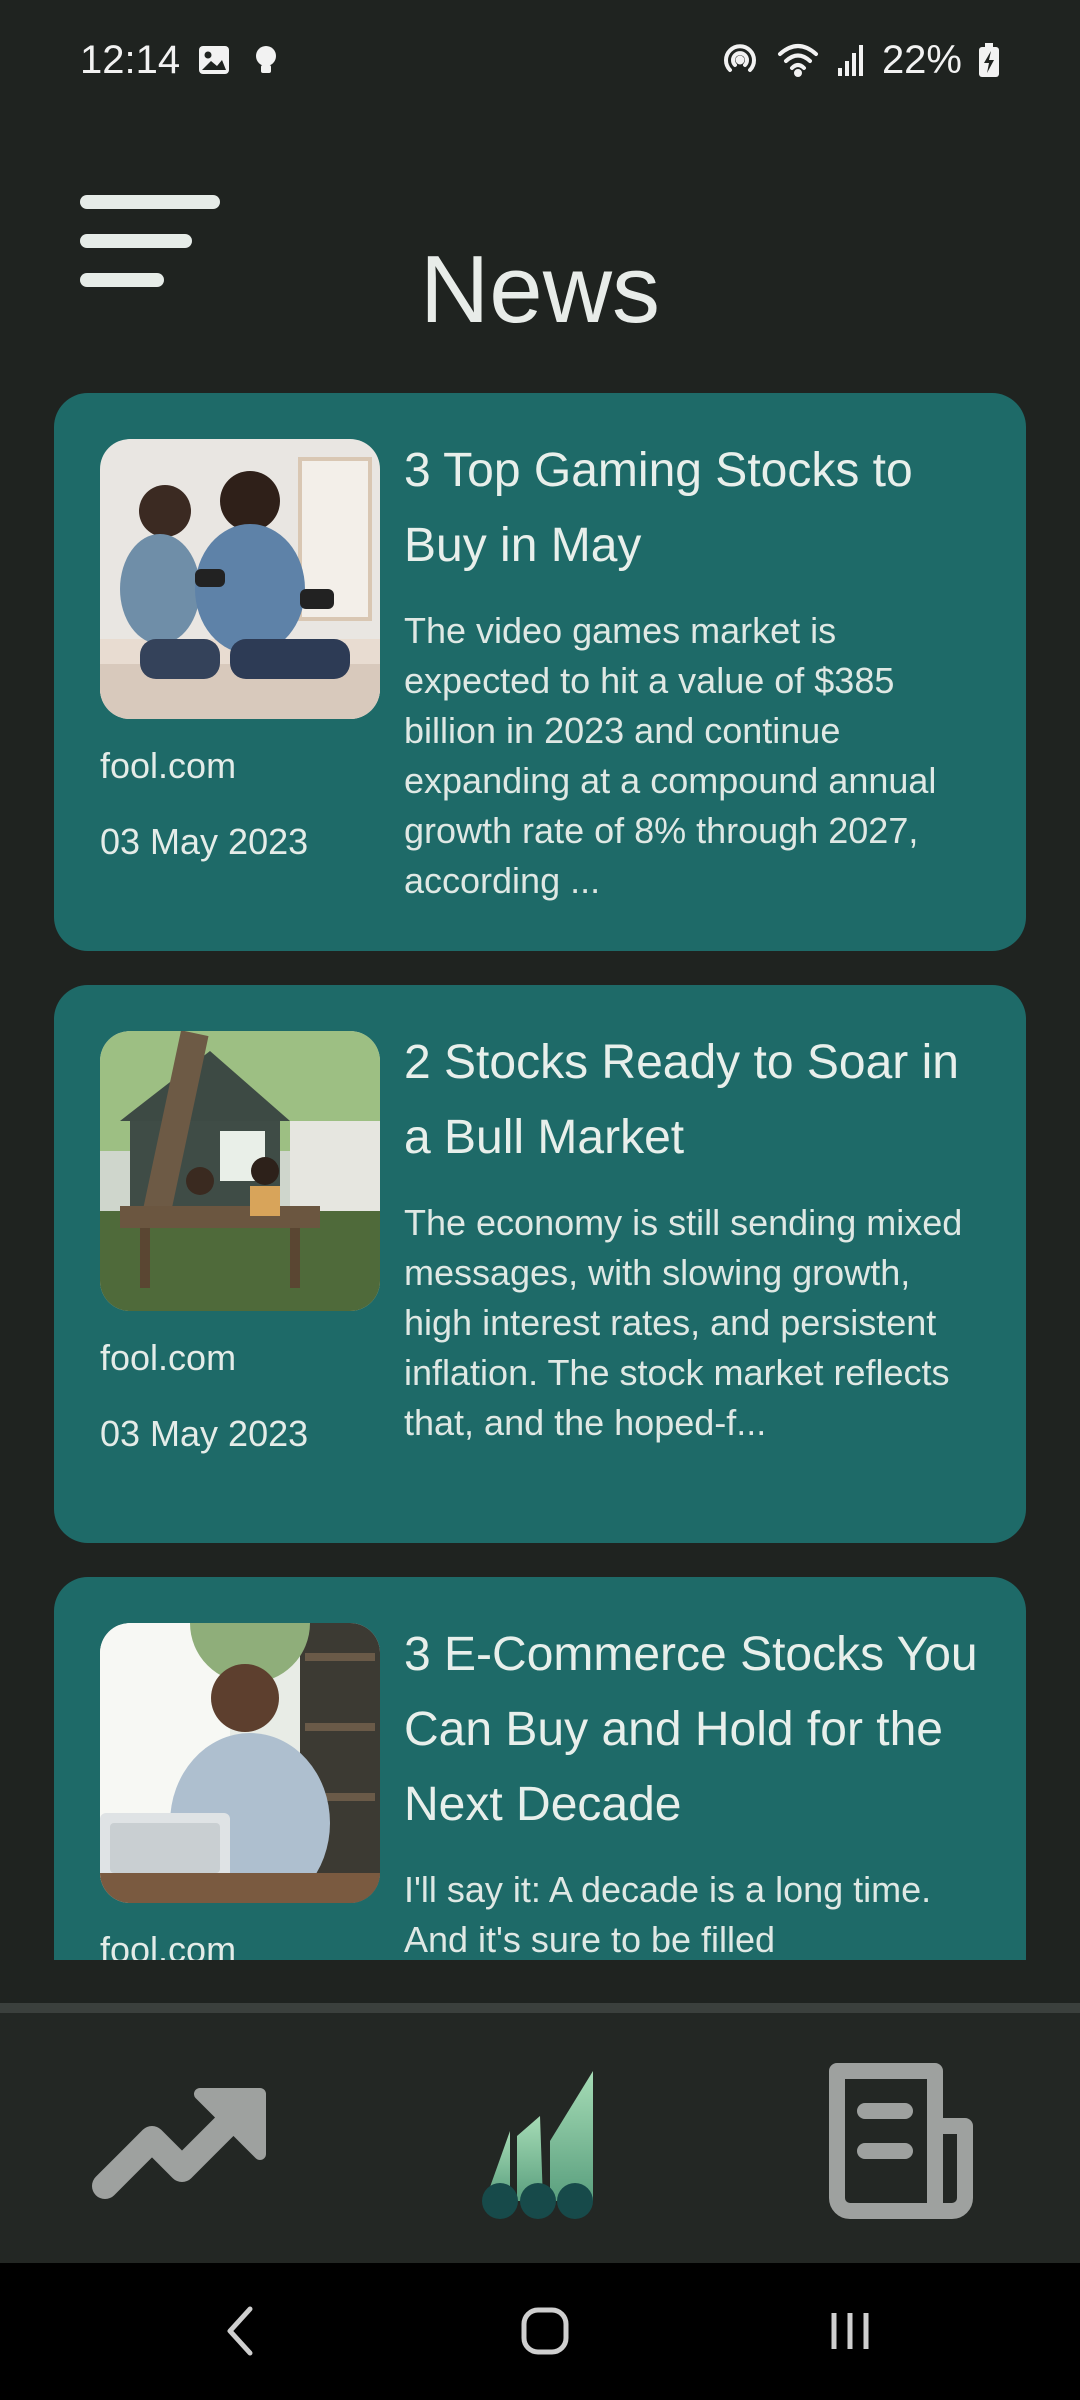 This screenshot has width=1080, height=2400. Describe the element at coordinates (798, 60) in the screenshot. I see `wifi-icon` at that location.